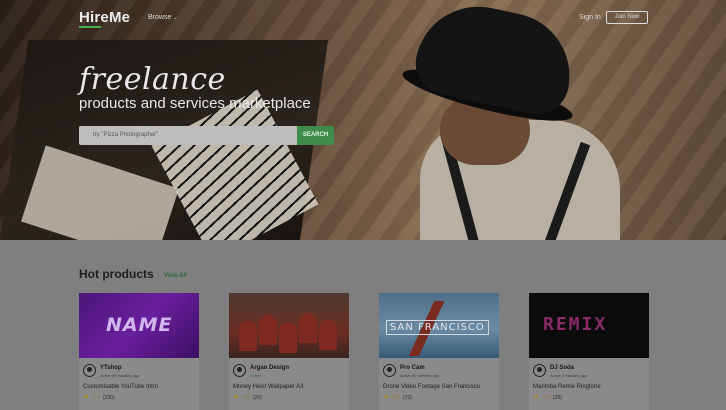 This screenshot has width=726, height=410. What do you see at coordinates (562, 368) in the screenshot?
I see `seller-name: DJ Soda` at bounding box center [562, 368].